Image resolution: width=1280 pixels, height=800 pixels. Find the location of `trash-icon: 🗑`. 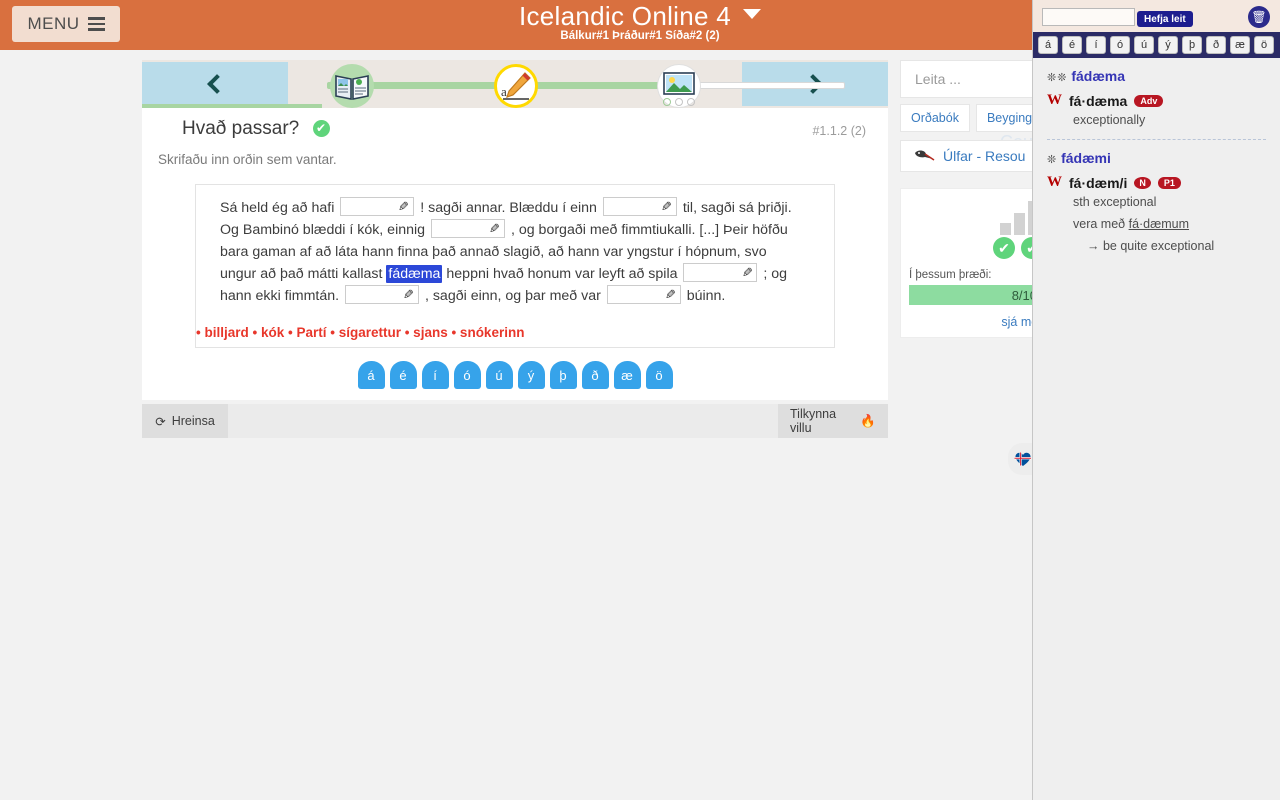

trash-icon: 🗑 is located at coordinates (1259, 17).